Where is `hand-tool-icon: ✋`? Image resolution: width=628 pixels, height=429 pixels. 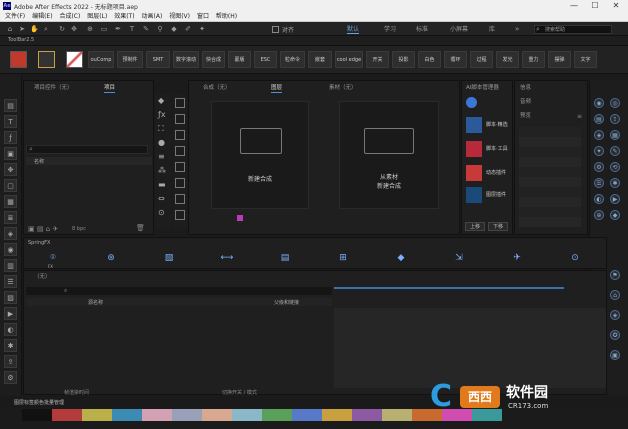
hand-tool-icon: ✋ is located at coordinates (34, 29).